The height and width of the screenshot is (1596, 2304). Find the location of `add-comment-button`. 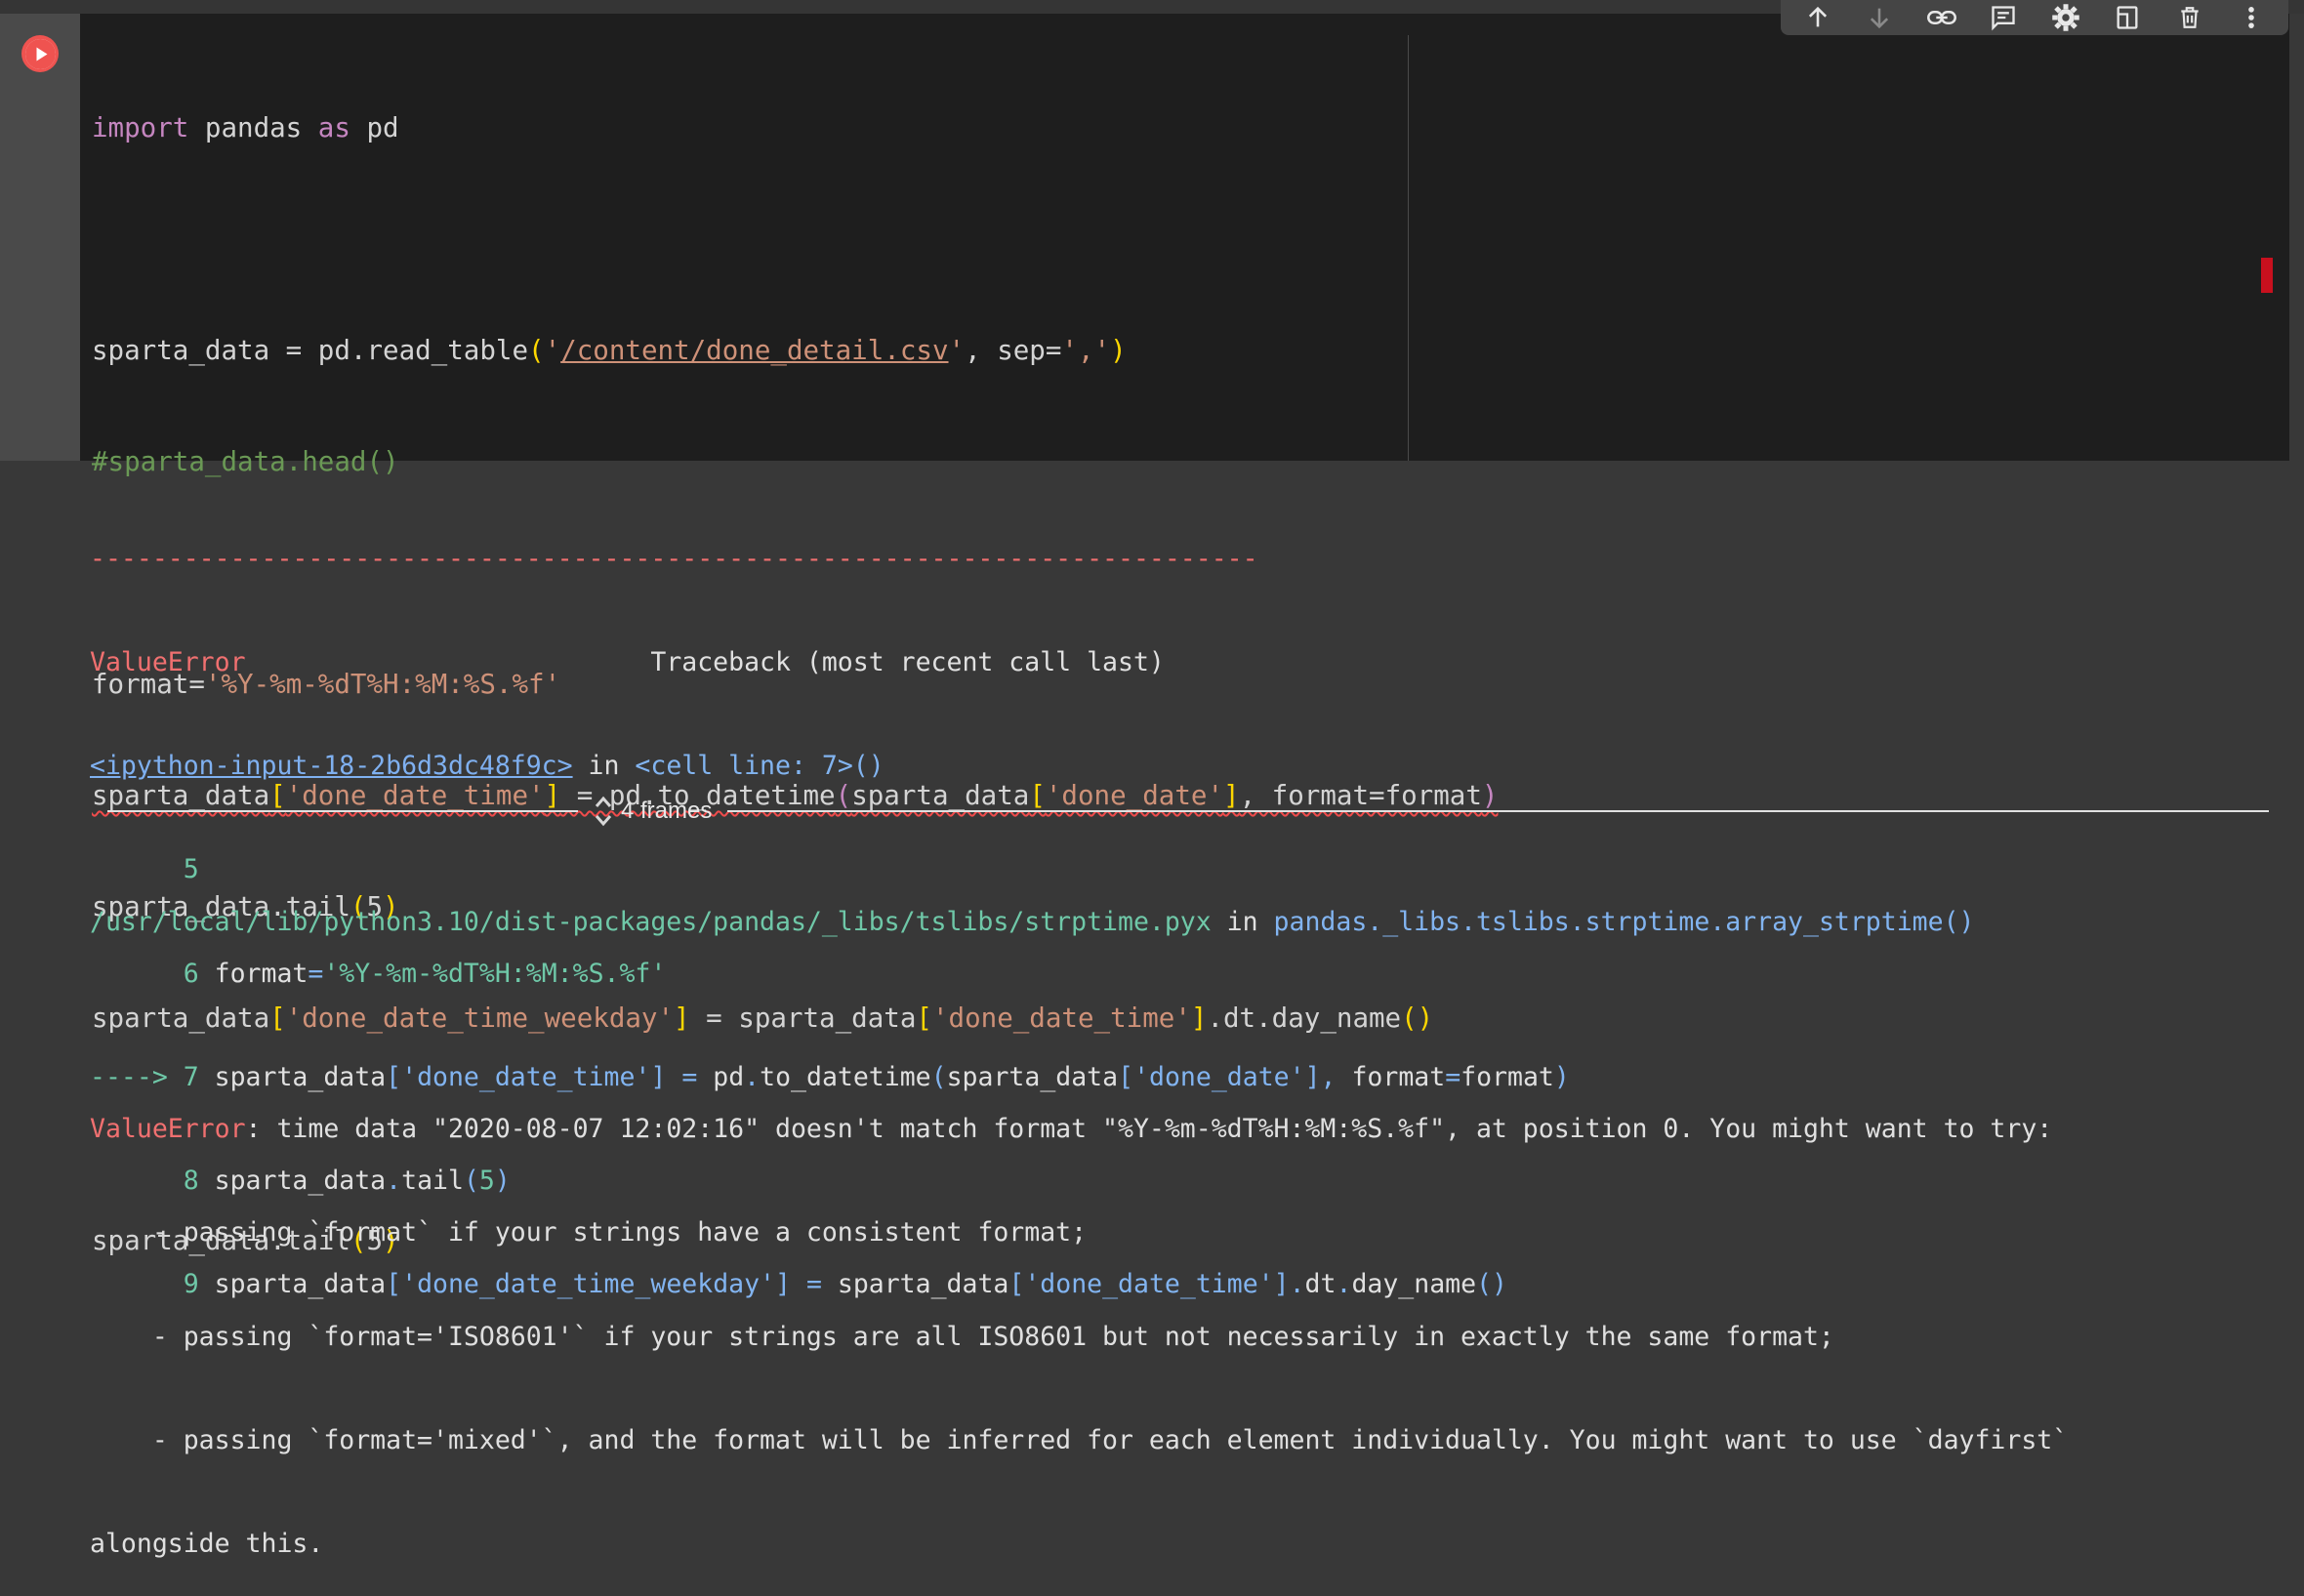

add-comment-button is located at coordinates (2004, 17).